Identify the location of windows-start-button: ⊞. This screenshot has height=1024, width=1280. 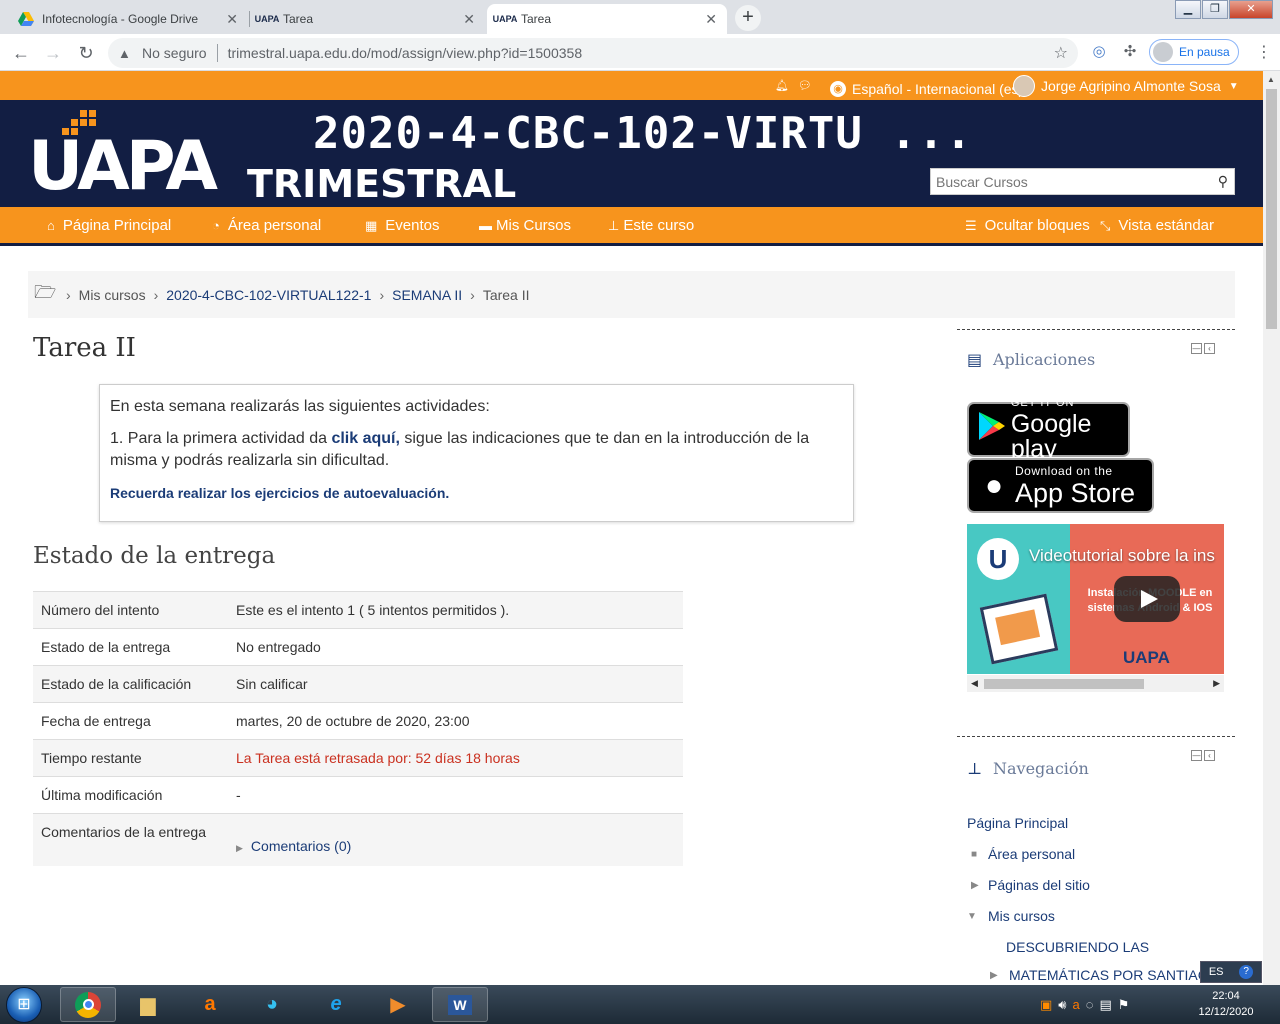
(24, 1005).